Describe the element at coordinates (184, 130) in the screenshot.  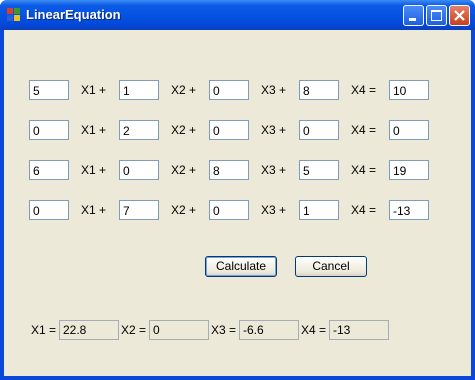
I see `eq2-x2-label: X2 +` at that location.